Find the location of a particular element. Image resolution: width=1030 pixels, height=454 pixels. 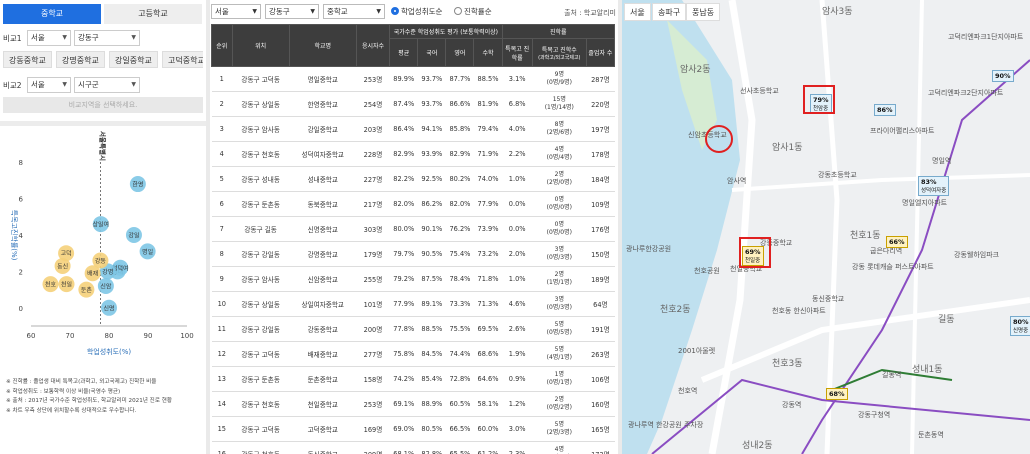

radio-off-icon is located at coordinates (458, 11).